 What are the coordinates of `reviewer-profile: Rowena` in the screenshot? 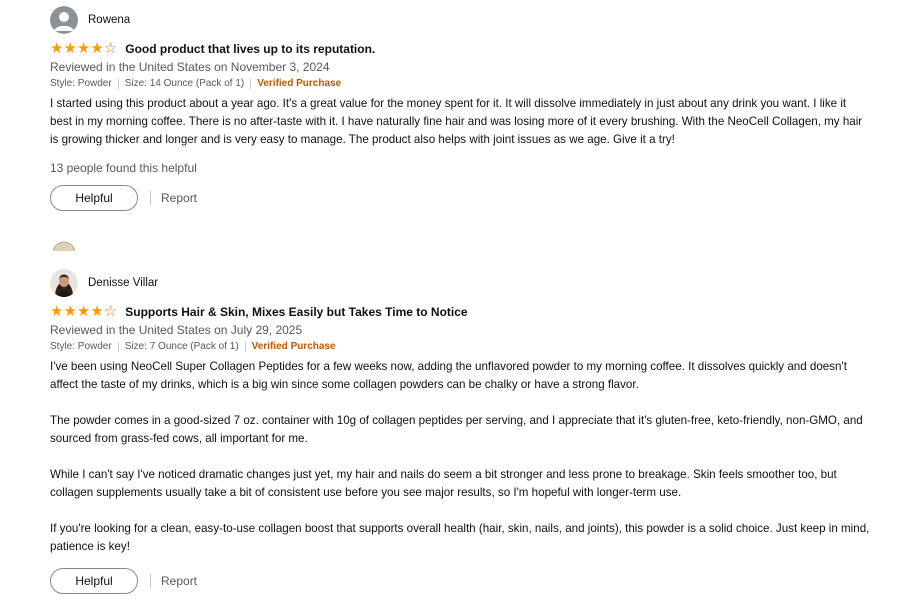 It's located at (465, 20).